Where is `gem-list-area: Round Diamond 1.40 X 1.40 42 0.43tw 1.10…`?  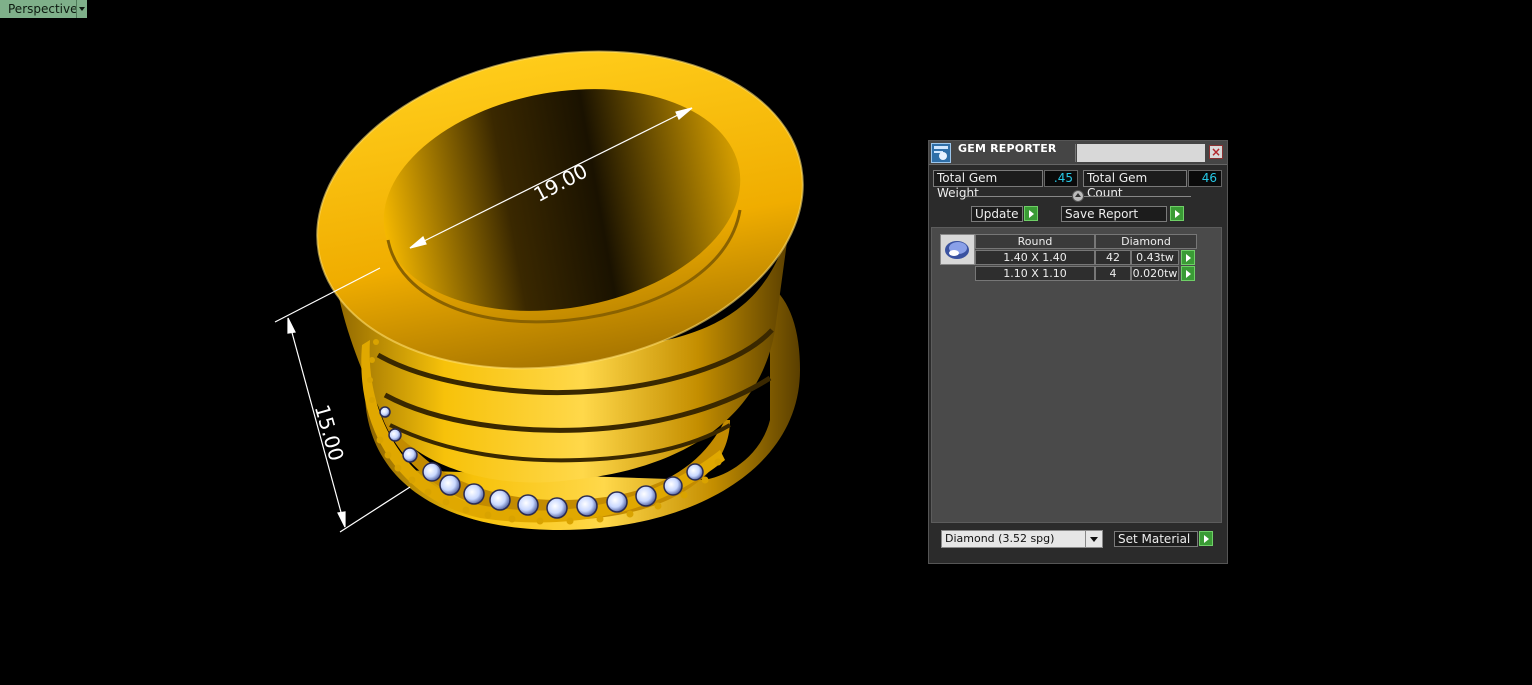 gem-list-area: Round Diamond 1.40 X 1.40 42 0.43tw 1.10… is located at coordinates (1076, 375).